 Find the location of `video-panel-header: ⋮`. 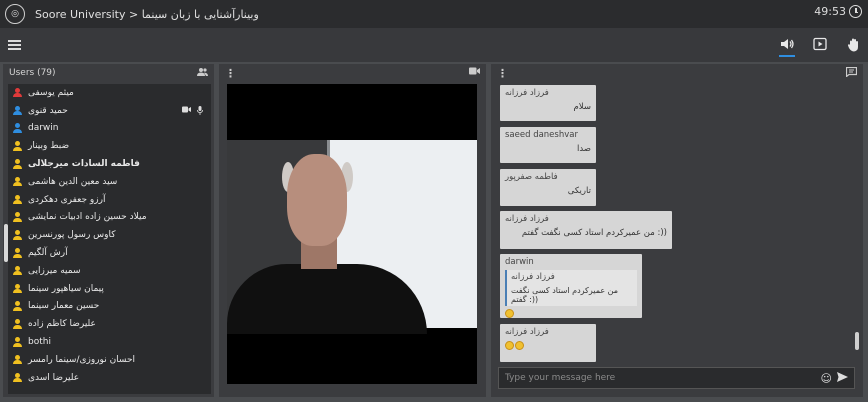

video-panel-header: ⋮ is located at coordinates (352, 73).